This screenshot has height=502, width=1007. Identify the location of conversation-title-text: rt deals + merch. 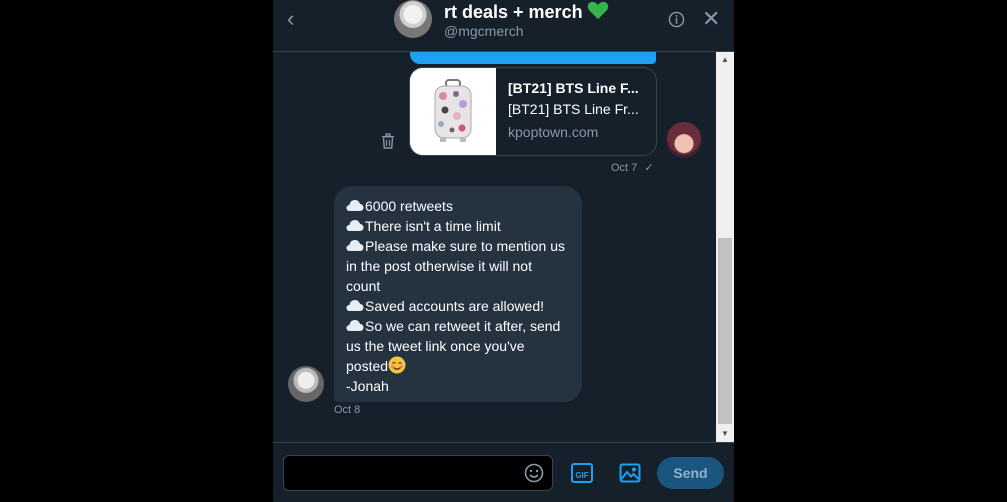
(513, 12).